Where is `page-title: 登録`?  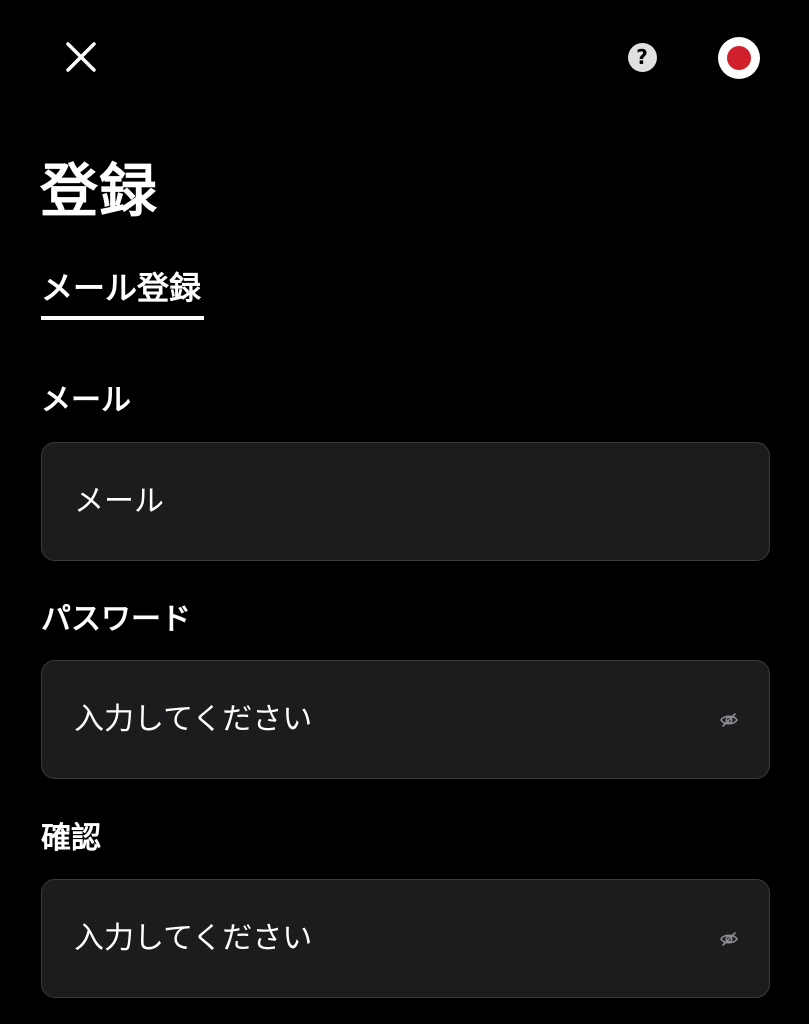
page-title: 登録 is located at coordinates (99, 191).